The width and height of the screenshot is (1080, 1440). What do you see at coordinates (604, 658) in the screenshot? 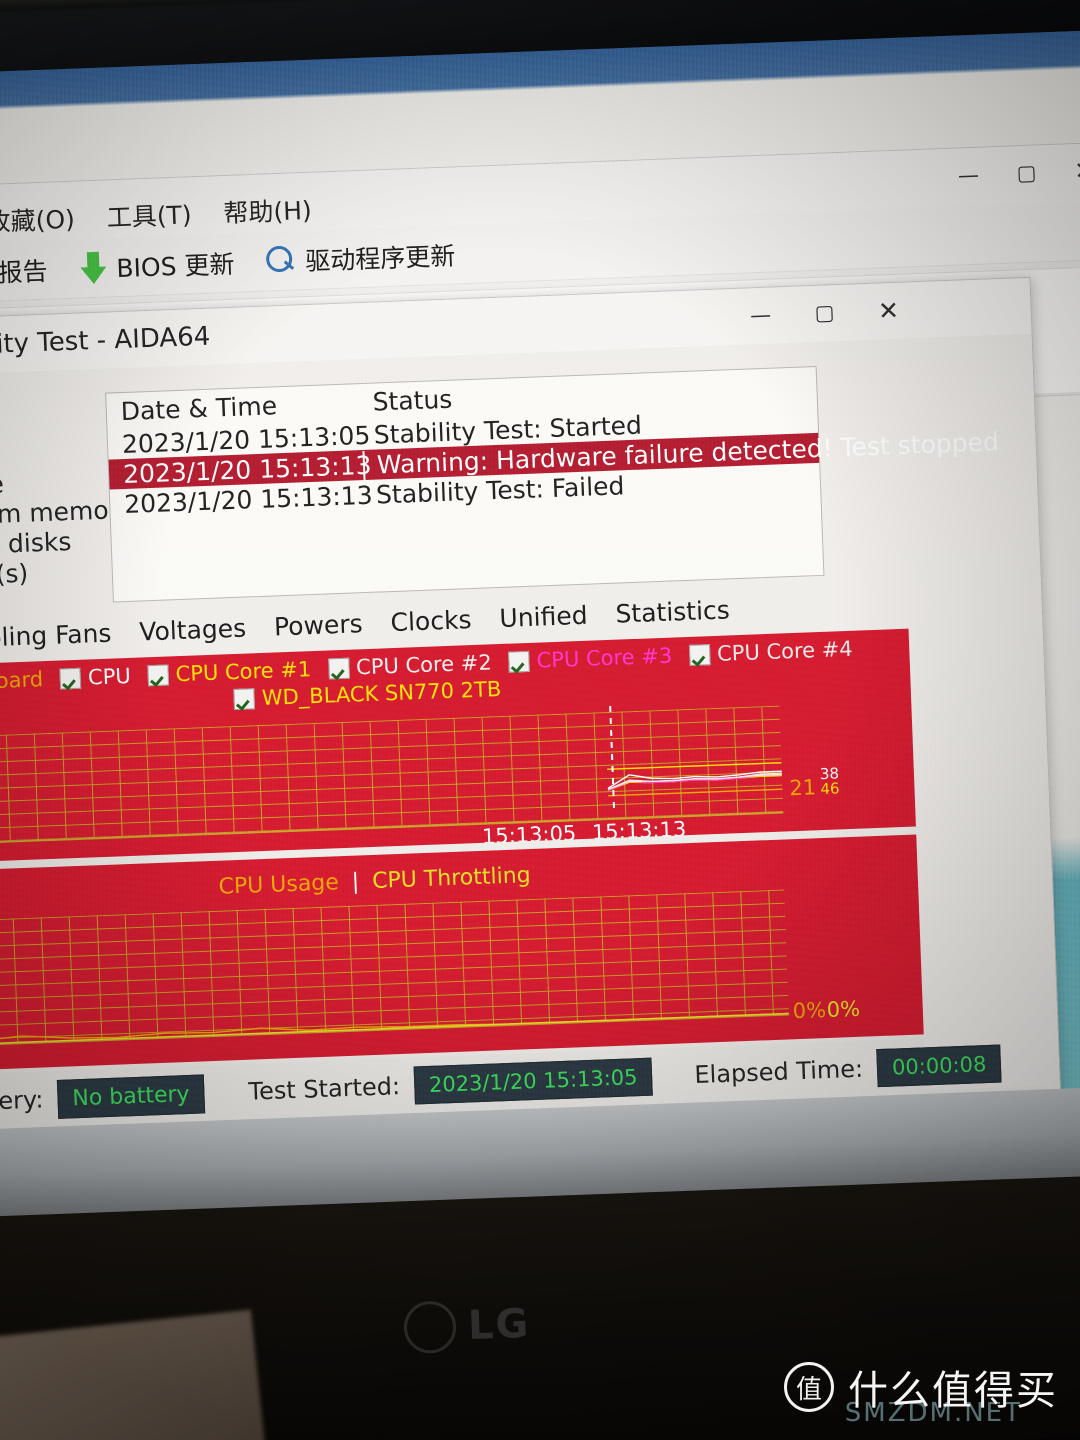
I see `legend-label: CPU Core #3` at bounding box center [604, 658].